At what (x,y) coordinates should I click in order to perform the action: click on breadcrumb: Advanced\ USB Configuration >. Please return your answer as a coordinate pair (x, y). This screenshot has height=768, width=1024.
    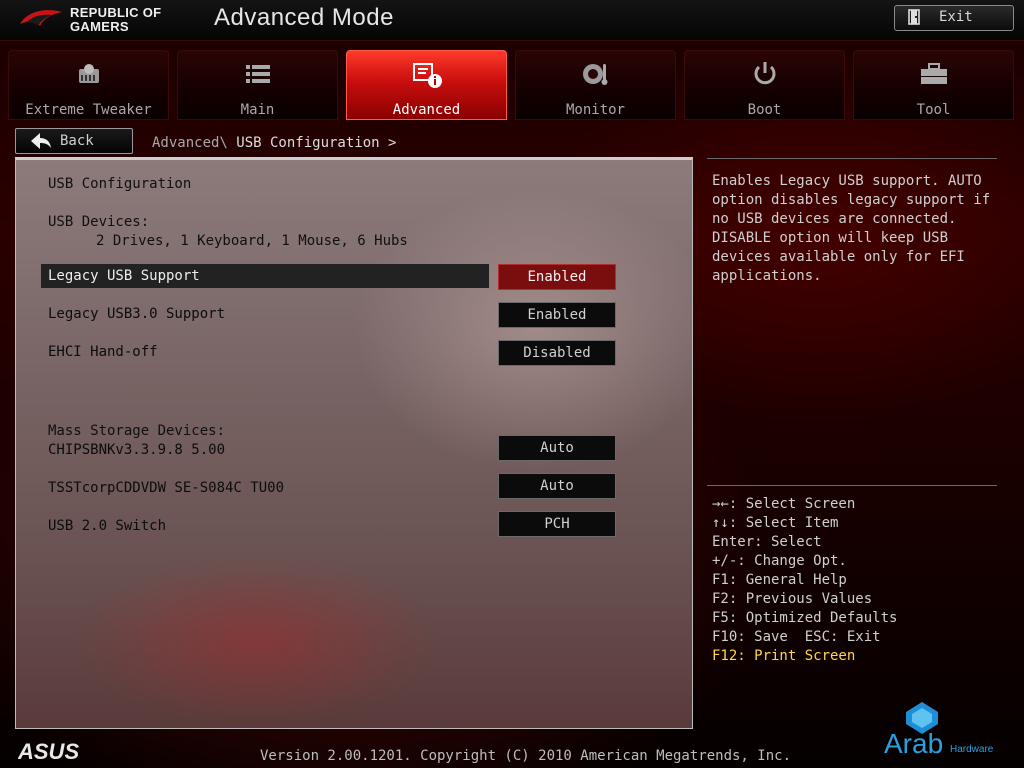
    Looking at the image, I should click on (274, 143).